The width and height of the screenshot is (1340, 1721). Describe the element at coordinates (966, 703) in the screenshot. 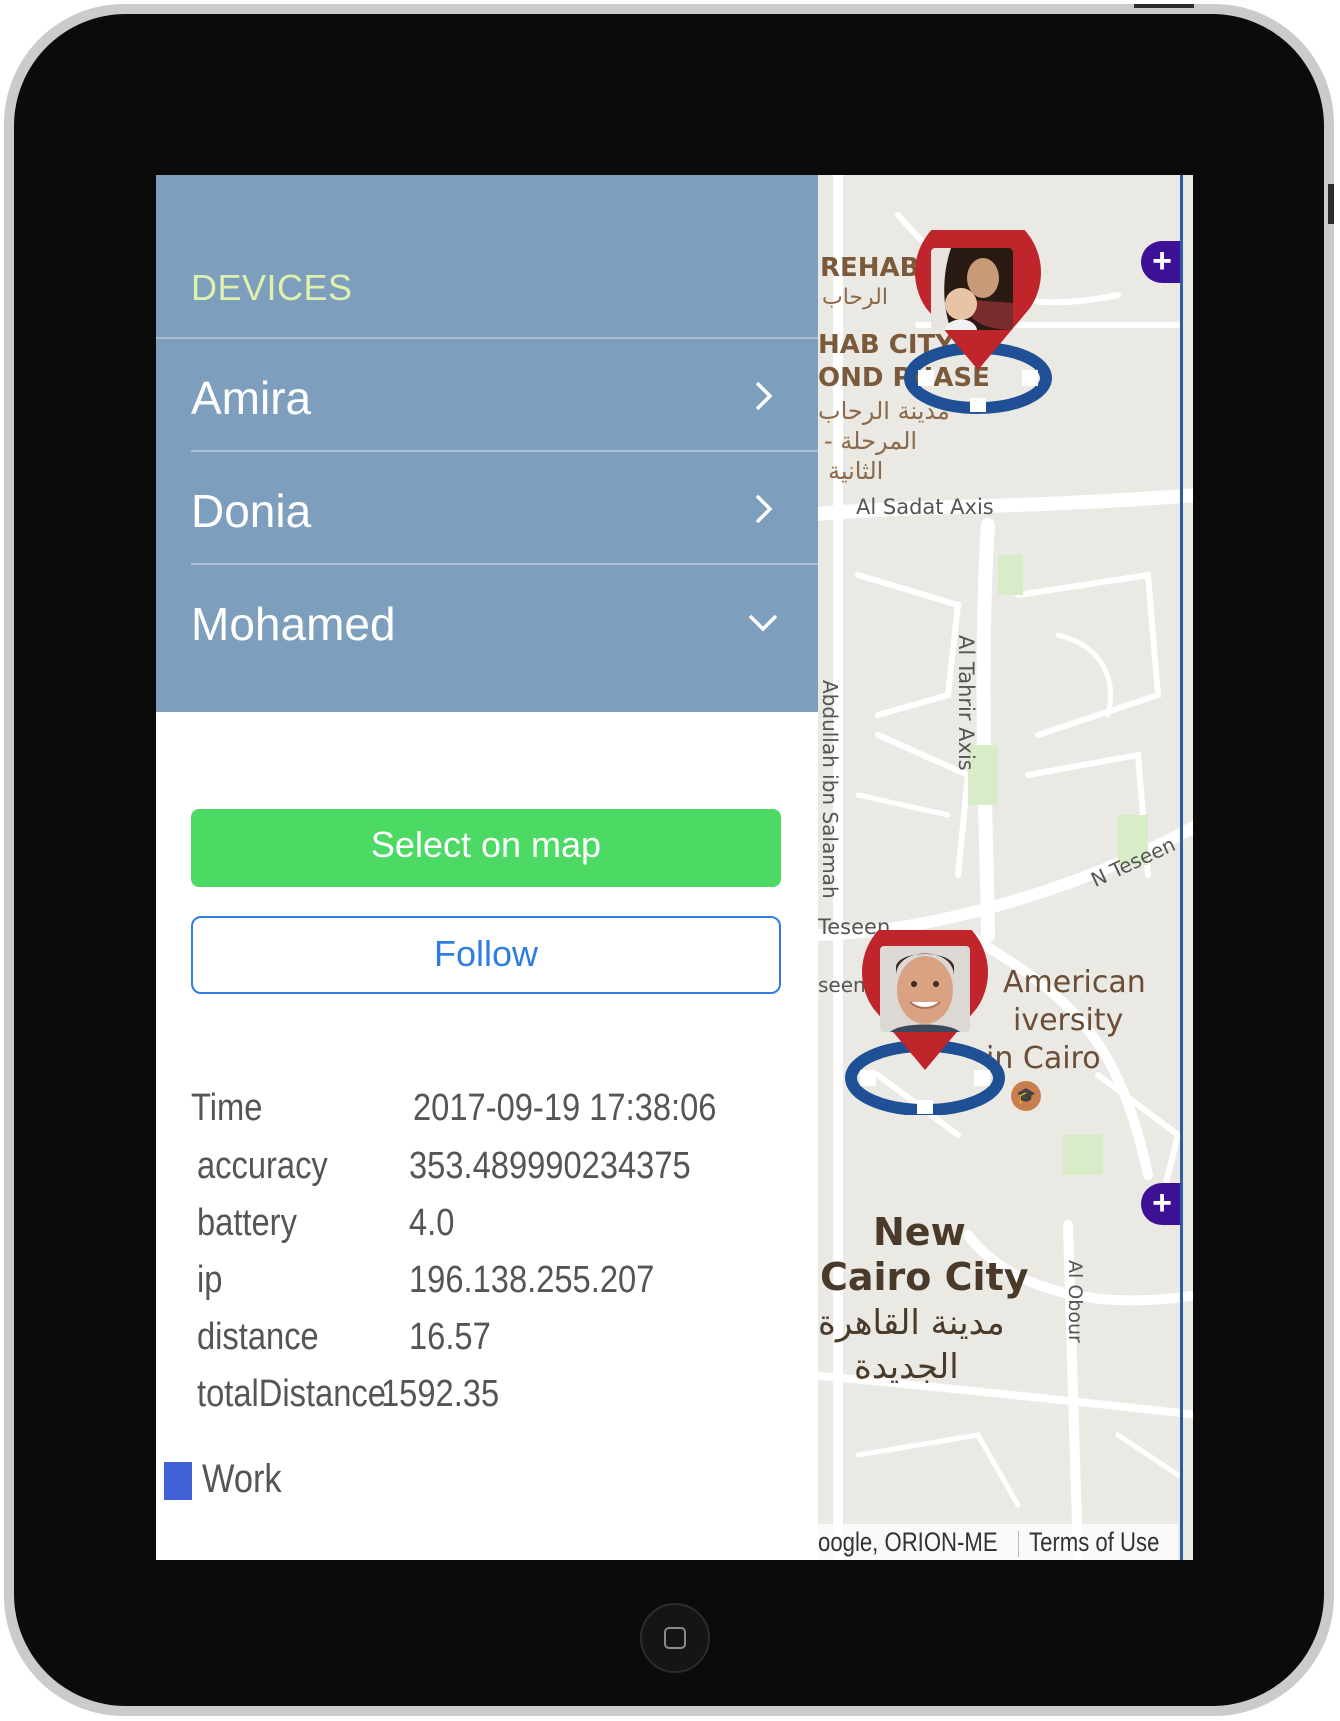

I see `map-label-tahrir-axis: Al Tahrir Axis` at that location.